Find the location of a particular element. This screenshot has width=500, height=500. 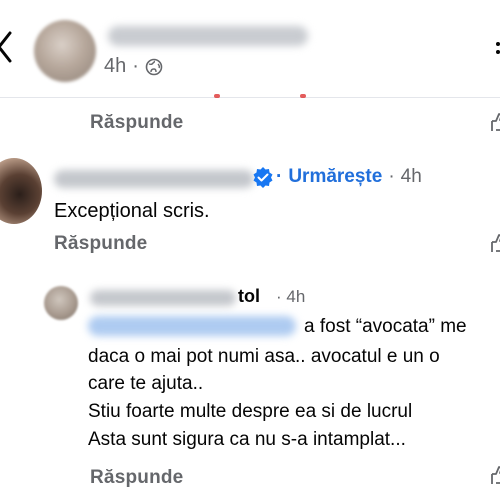

reply-text-line: a fost “avocata” me is located at coordinates (385, 326).